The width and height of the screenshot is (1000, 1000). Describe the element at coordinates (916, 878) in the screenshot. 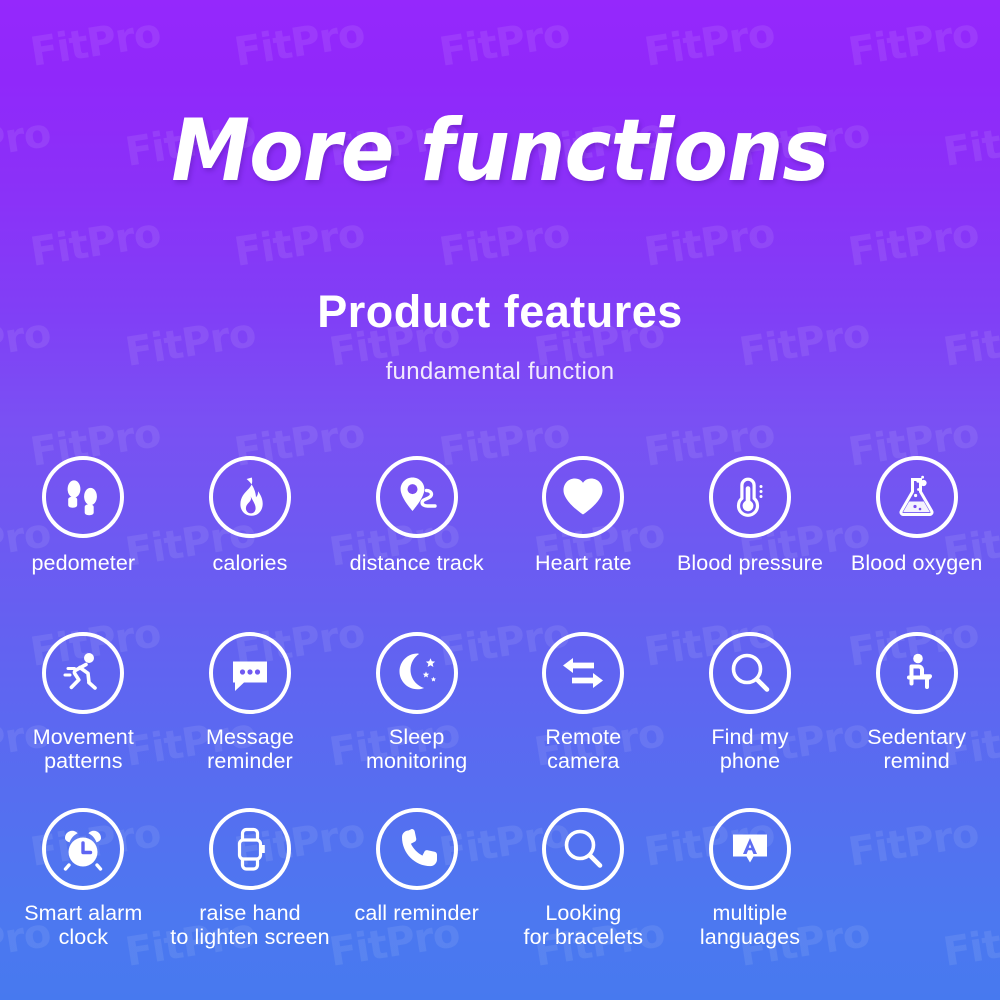

I see `feature-item-empty` at that location.